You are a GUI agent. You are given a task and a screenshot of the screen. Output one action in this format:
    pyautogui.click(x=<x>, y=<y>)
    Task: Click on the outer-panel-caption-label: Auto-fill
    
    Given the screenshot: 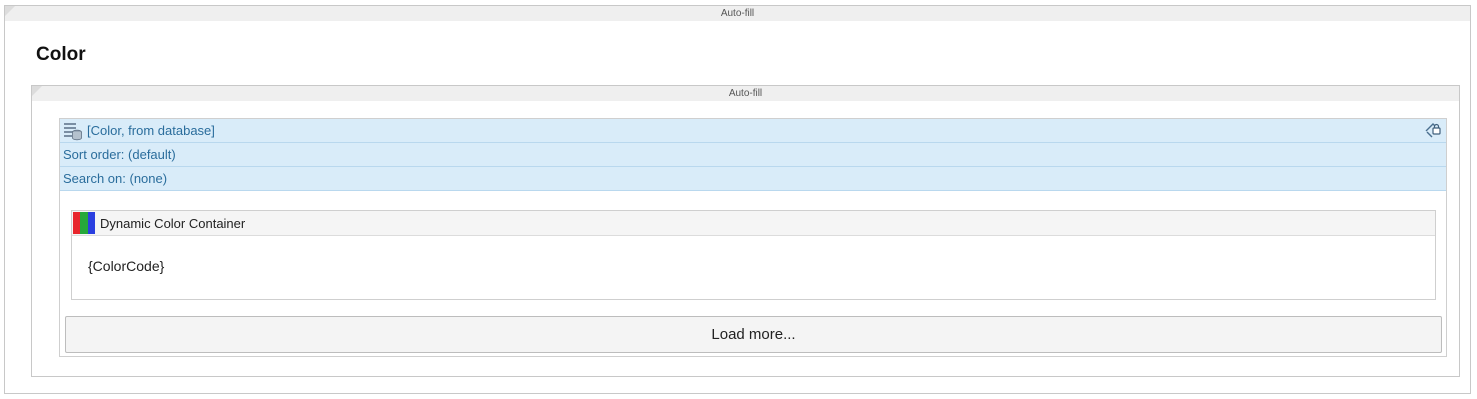 What is the action you would take?
    pyautogui.click(x=737, y=13)
    